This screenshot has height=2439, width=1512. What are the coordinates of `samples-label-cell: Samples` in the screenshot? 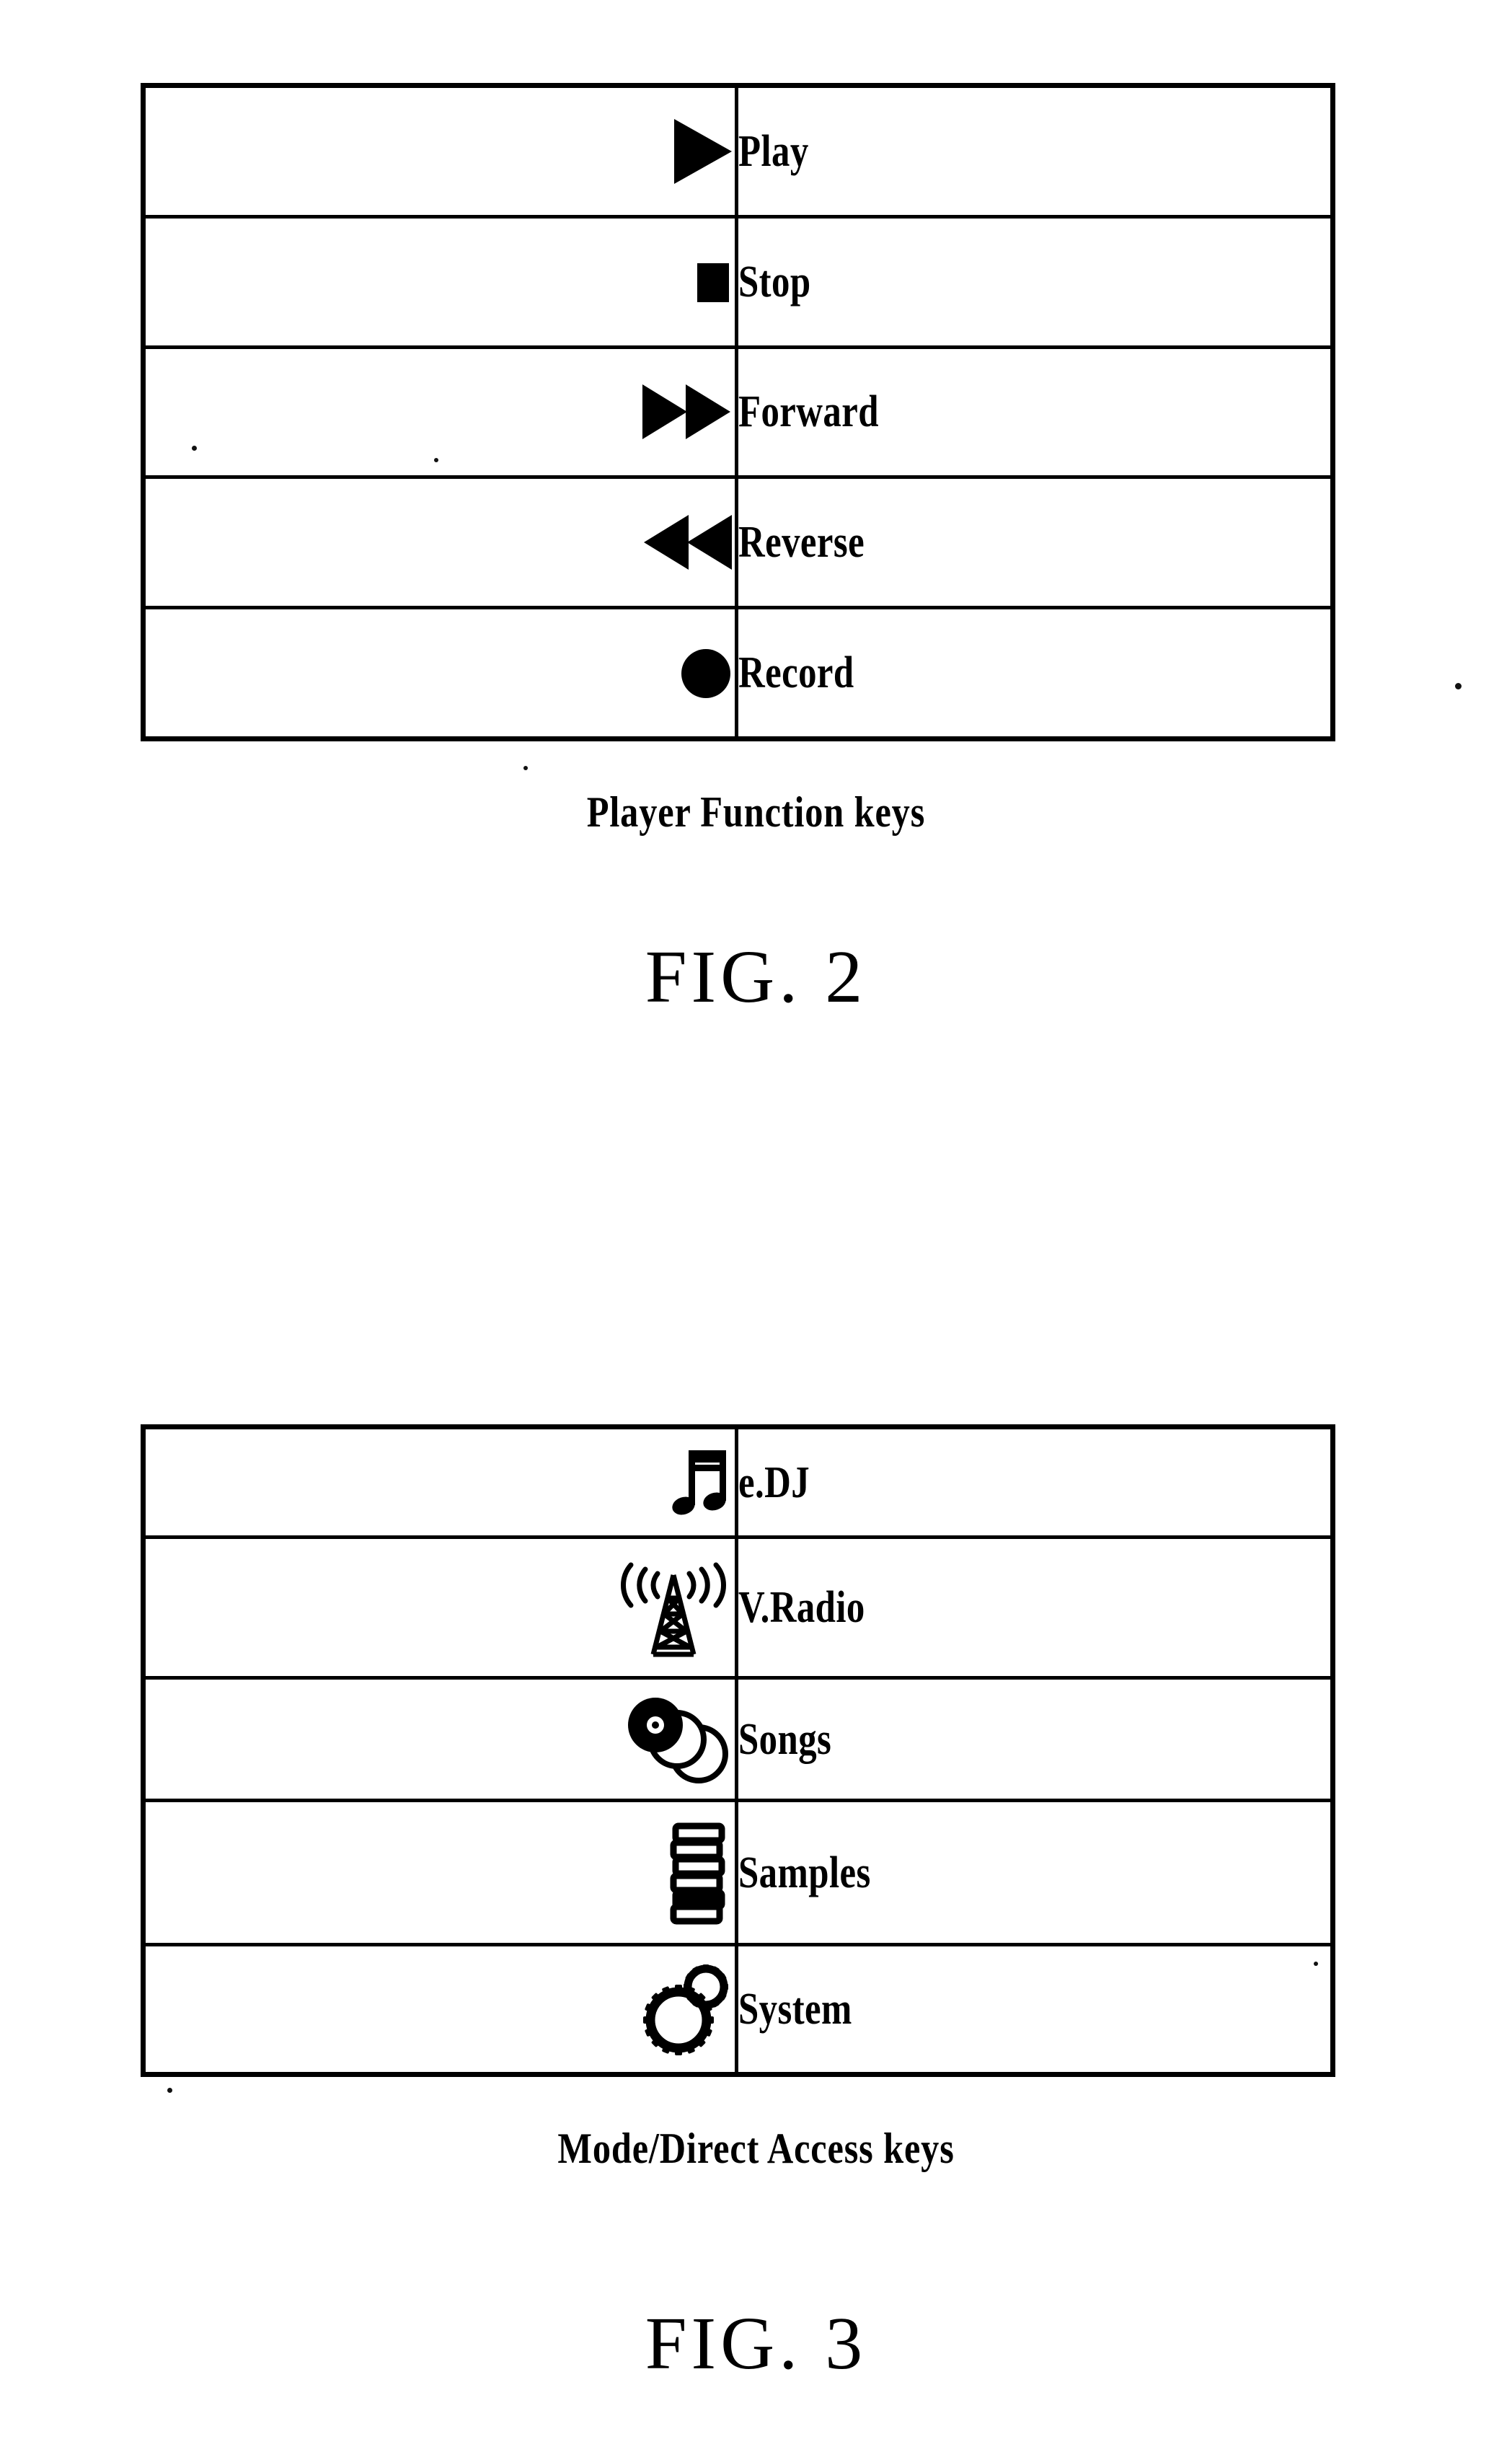 It's located at (1035, 1873).